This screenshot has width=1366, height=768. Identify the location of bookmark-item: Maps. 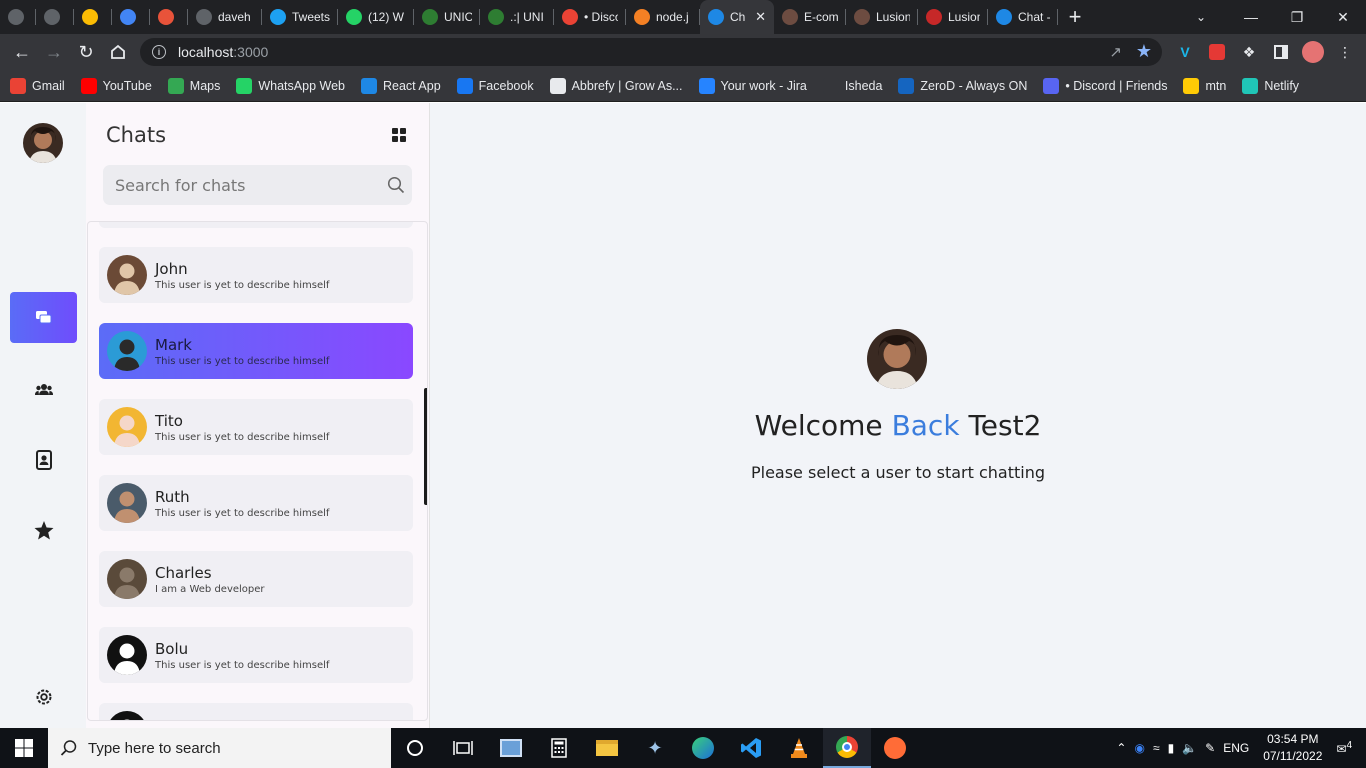
(193, 85).